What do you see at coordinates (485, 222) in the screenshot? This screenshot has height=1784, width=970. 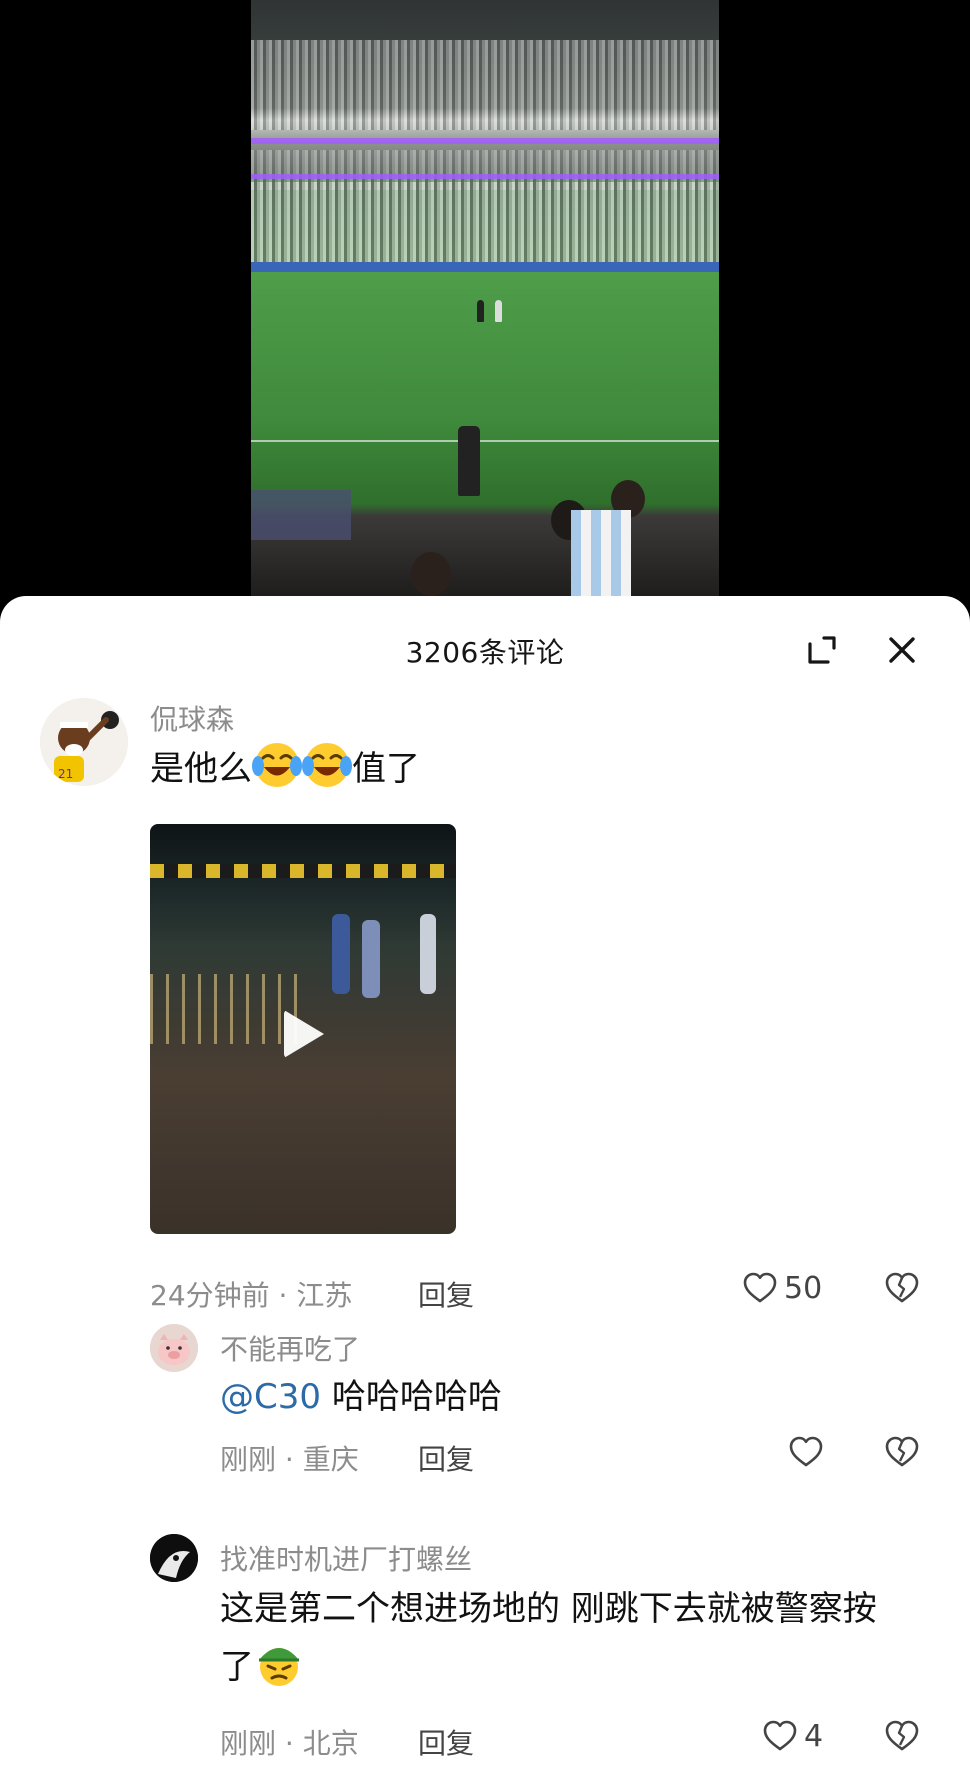 I see `stands-lower` at bounding box center [485, 222].